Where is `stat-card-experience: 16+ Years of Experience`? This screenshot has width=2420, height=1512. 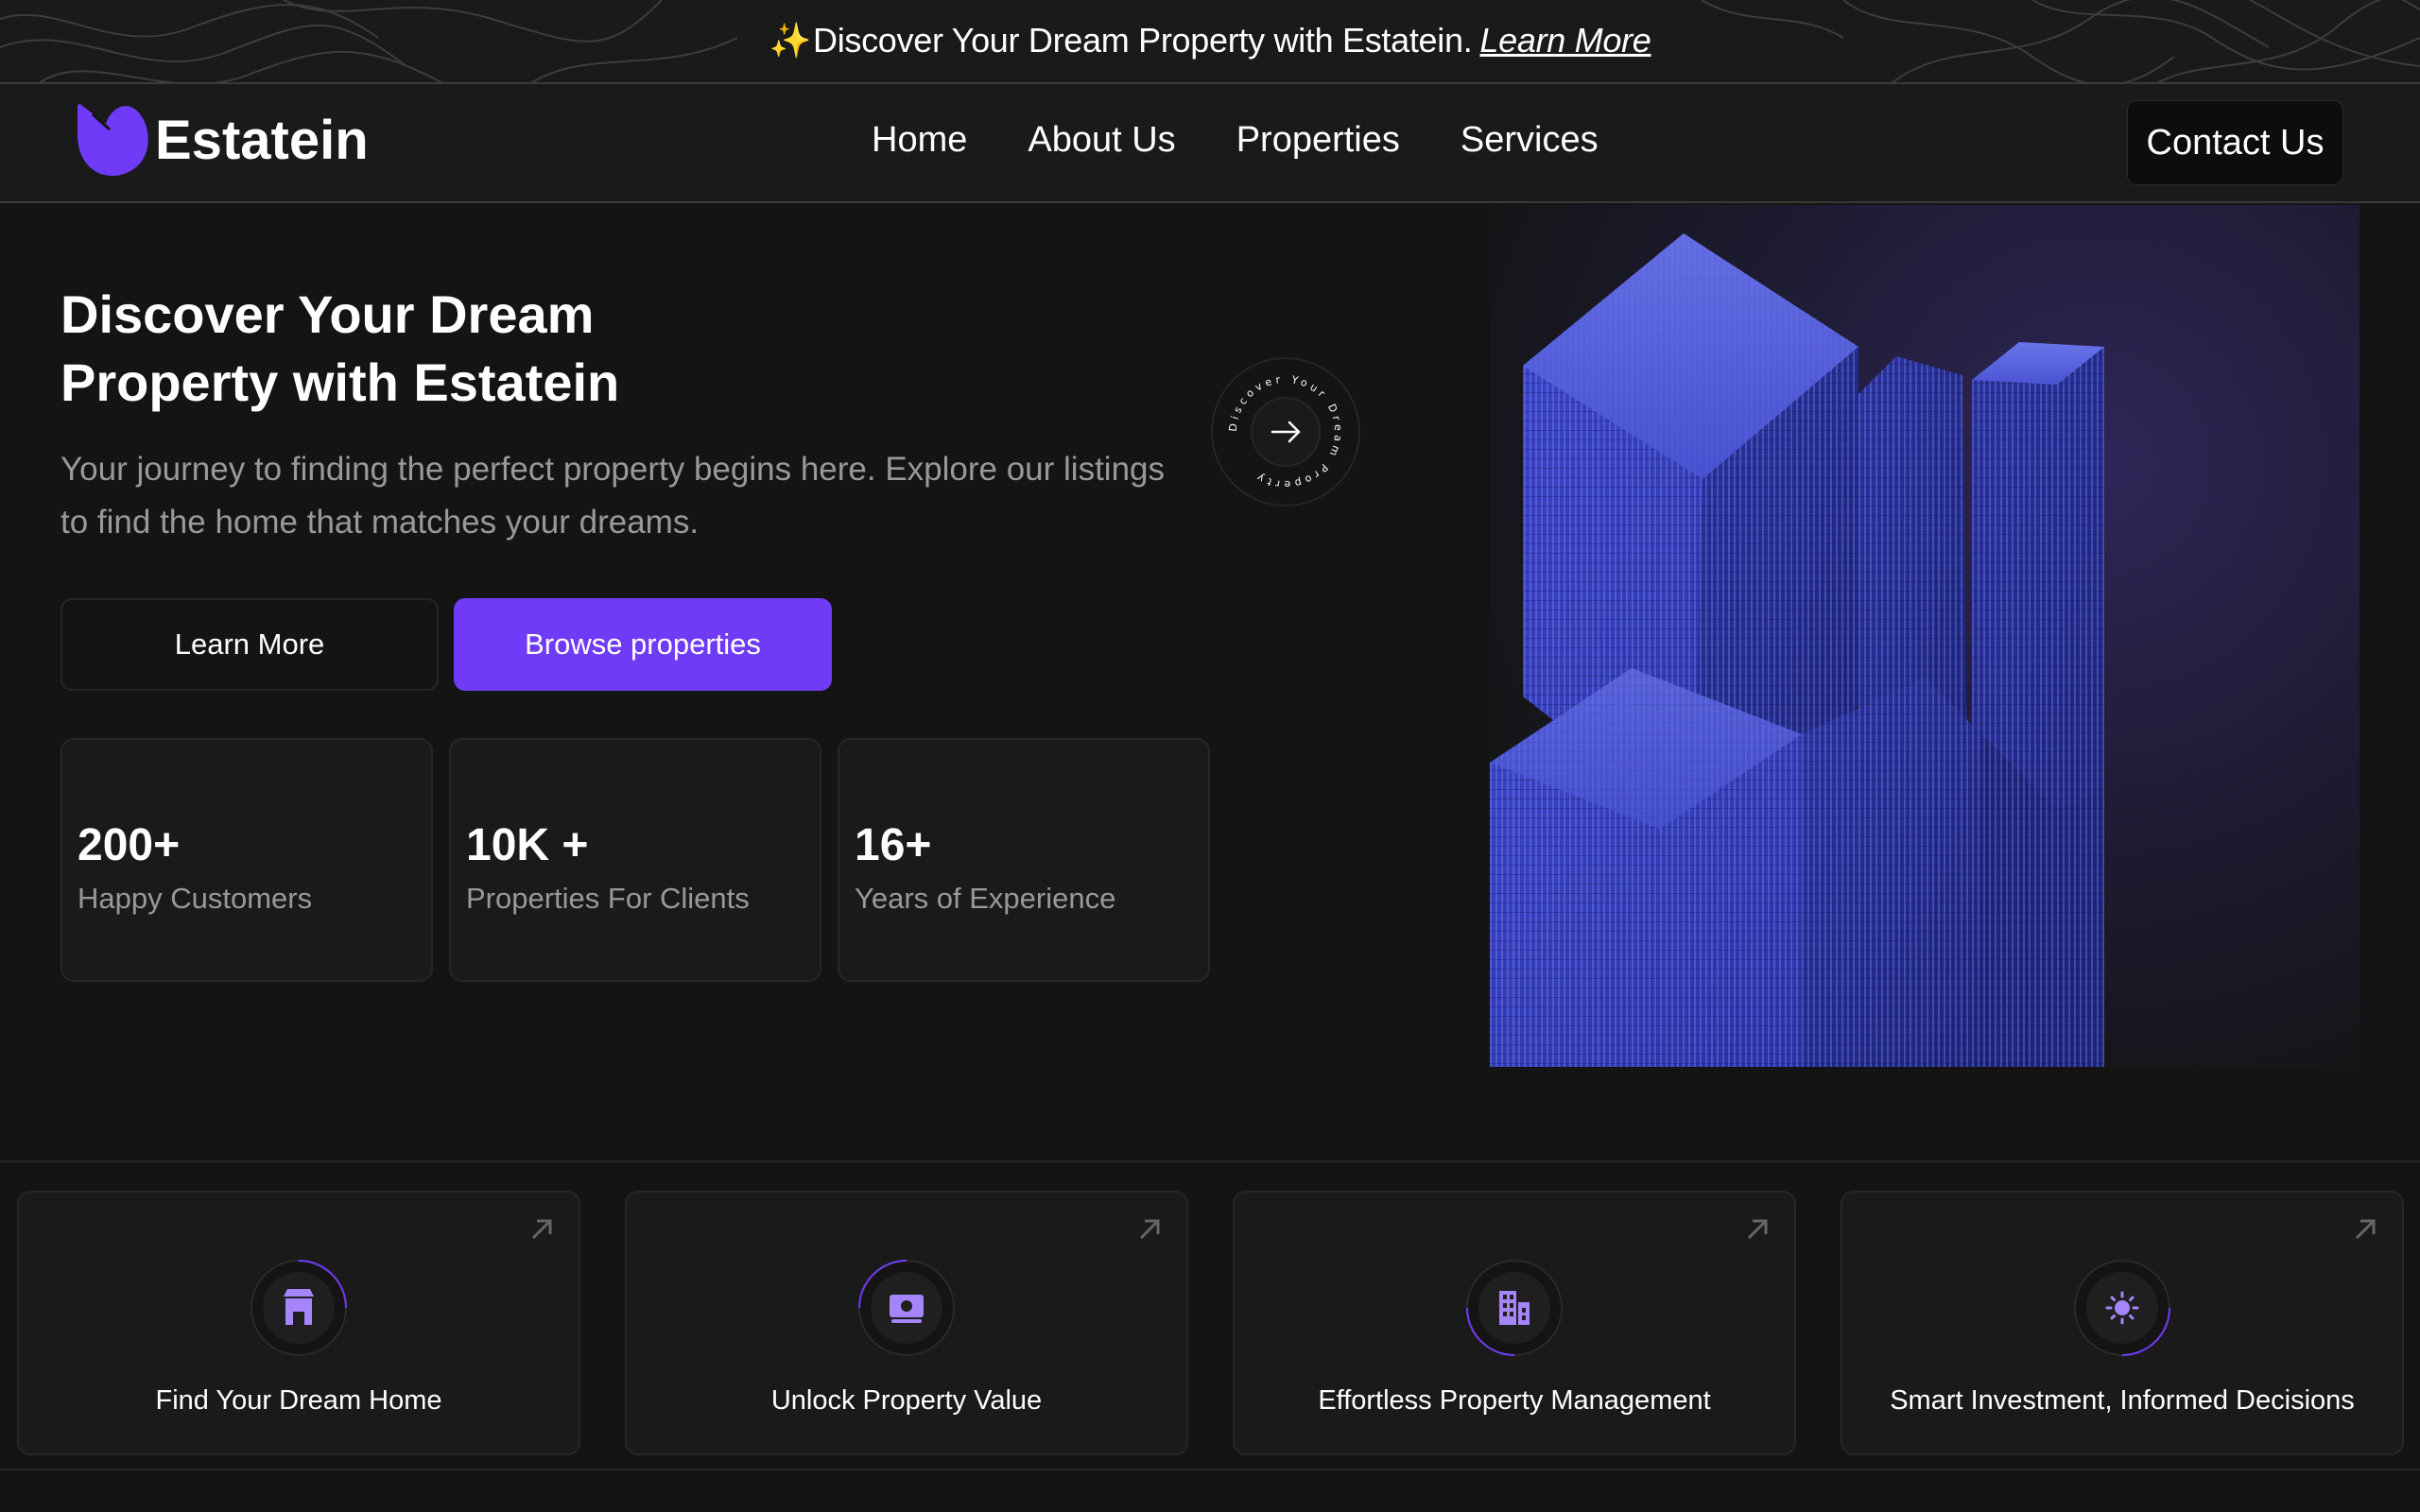 stat-card-experience: 16+ Years of Experience is located at coordinates (1024, 860).